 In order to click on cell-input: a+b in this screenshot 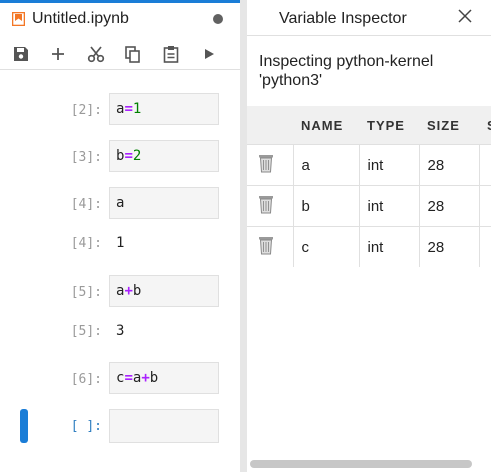, I will do `click(164, 291)`.